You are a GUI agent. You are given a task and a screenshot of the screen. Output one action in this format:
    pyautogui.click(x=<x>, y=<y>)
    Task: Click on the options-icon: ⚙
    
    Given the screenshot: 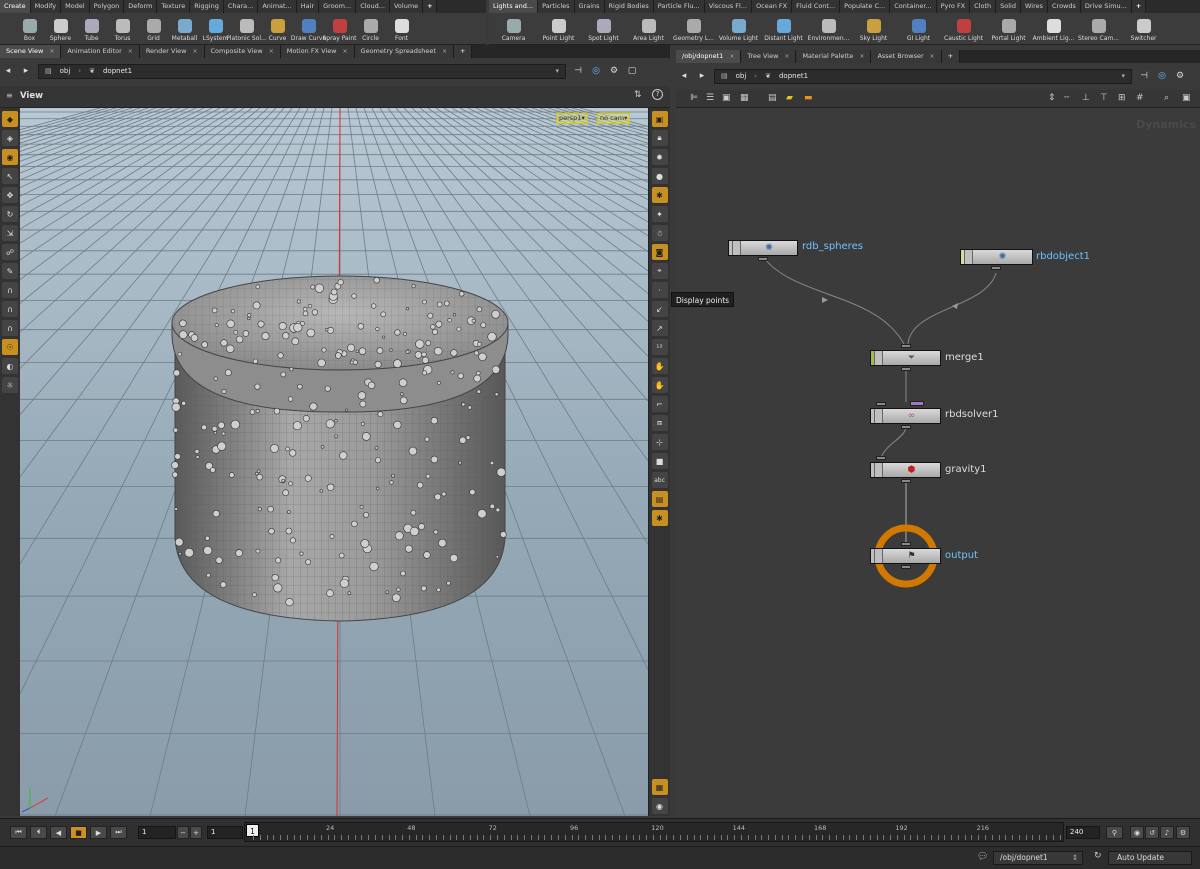 What is the action you would take?
    pyautogui.click(x=1183, y=832)
    